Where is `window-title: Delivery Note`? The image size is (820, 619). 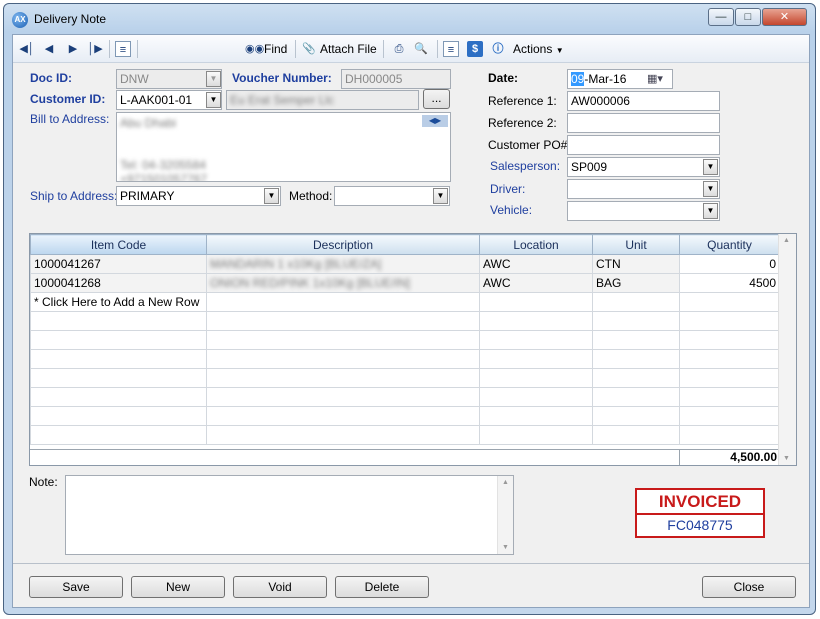 window-title: Delivery Note is located at coordinates (70, 19).